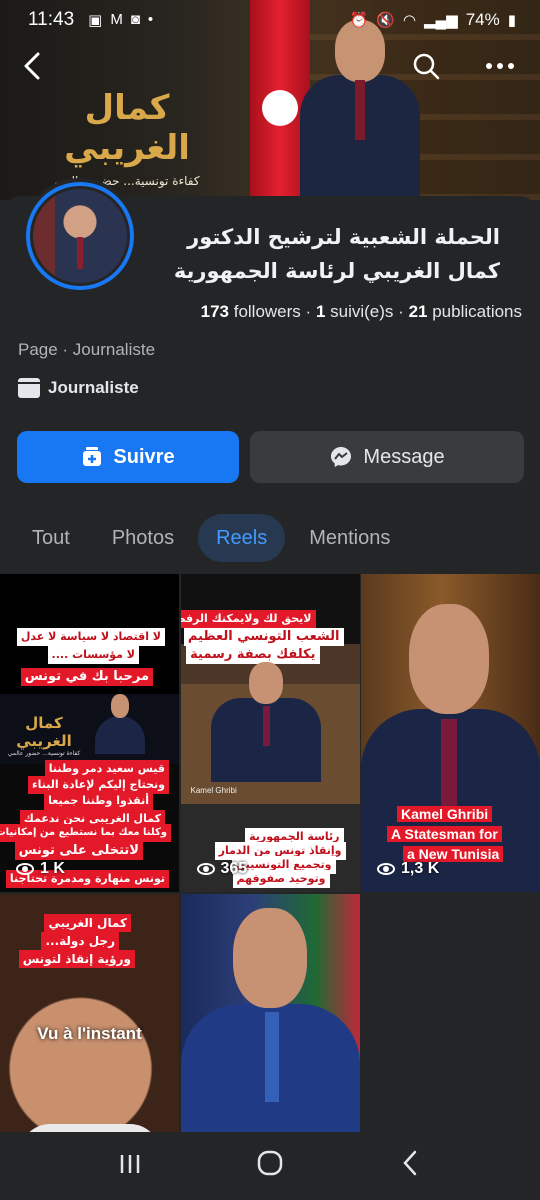 The image size is (540, 1200). Describe the element at coordinates (477, 311) in the screenshot. I see `posts-label: publications` at that location.